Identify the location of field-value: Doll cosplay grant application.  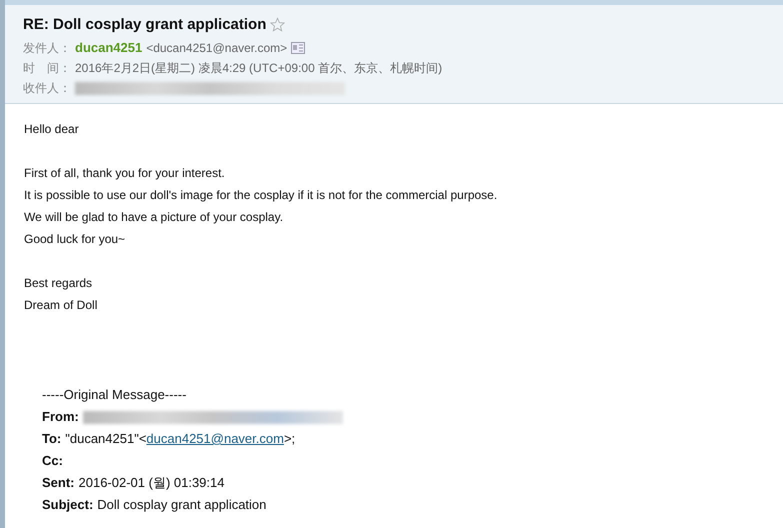
(181, 505).